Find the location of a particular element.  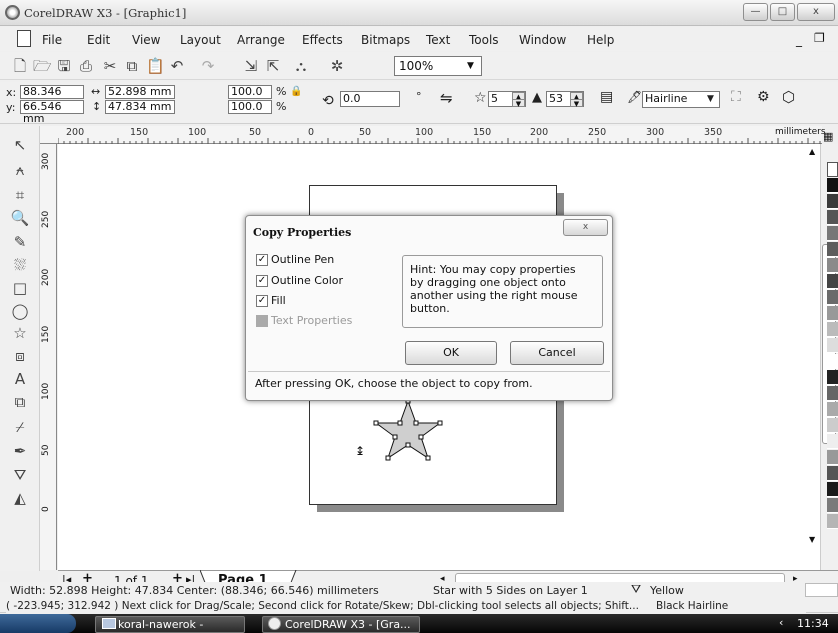

tray-expand-icon: ‹ is located at coordinates (781, 622).